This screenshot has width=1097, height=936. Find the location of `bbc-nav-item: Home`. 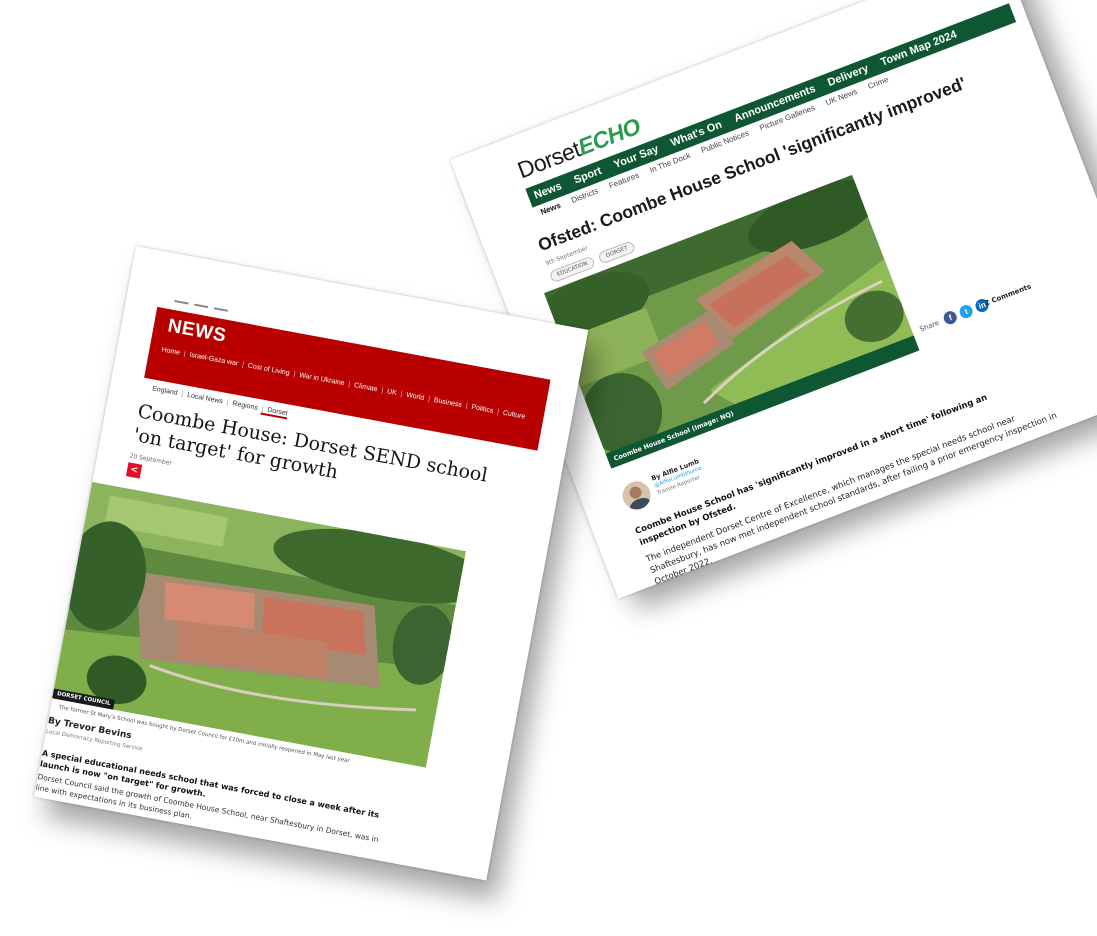

bbc-nav-item: Home is located at coordinates (171, 351).